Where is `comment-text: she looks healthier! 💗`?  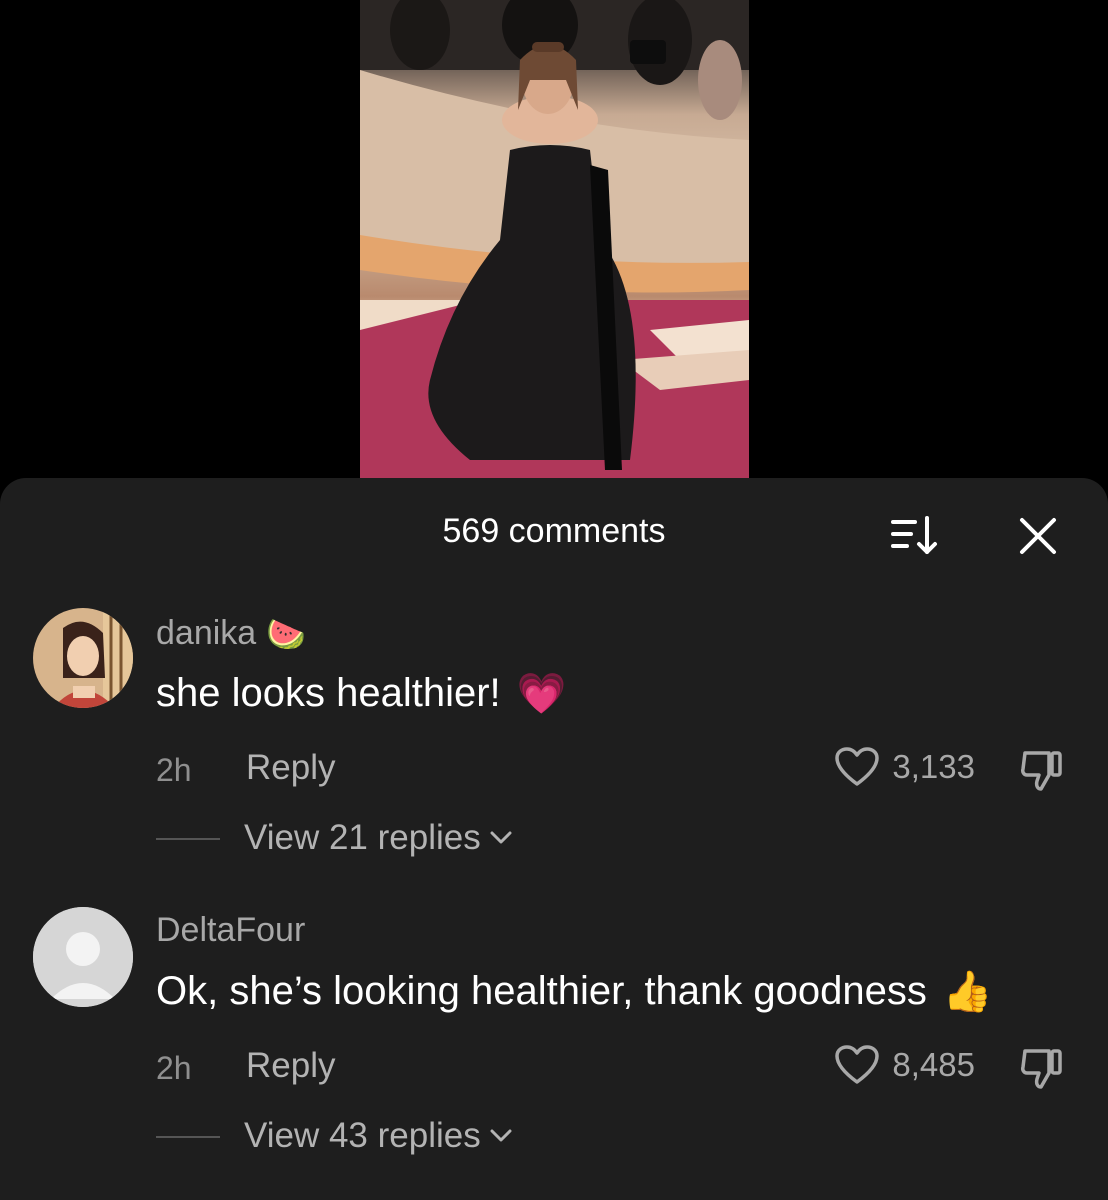
comment-text: she looks healthier! 💗 is located at coordinates (361, 693).